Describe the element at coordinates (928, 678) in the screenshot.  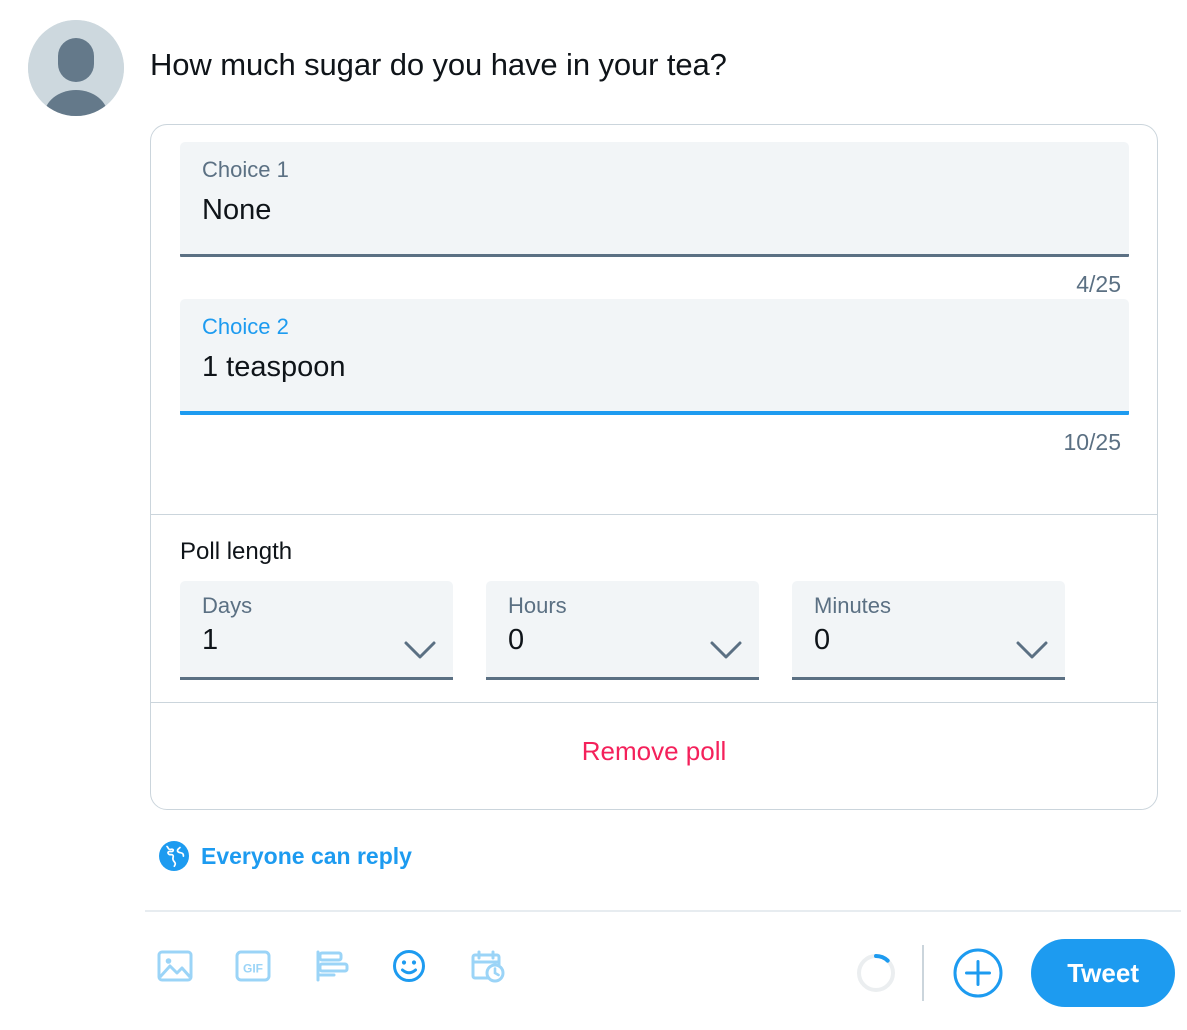
I see `poll-minutes-underline` at that location.